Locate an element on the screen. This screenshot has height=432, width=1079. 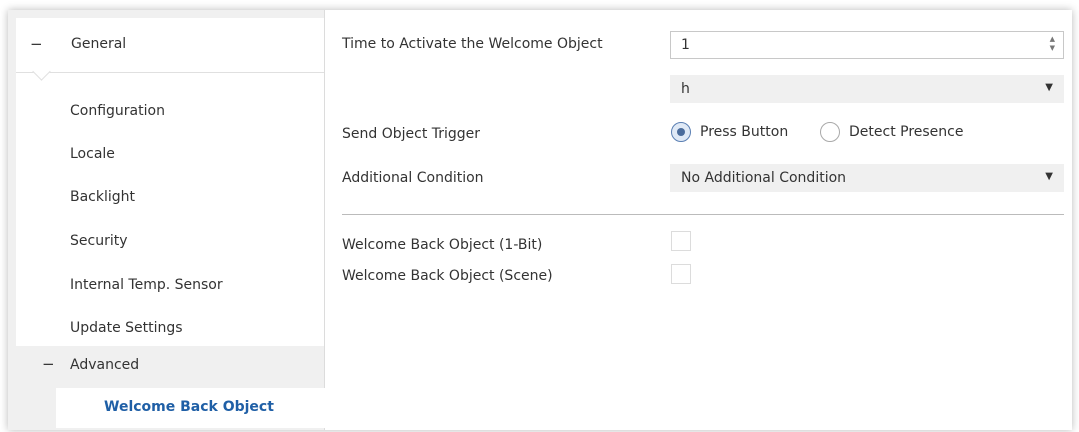
sidebar-item-label: Welcome Back Object is located at coordinates (189, 407).